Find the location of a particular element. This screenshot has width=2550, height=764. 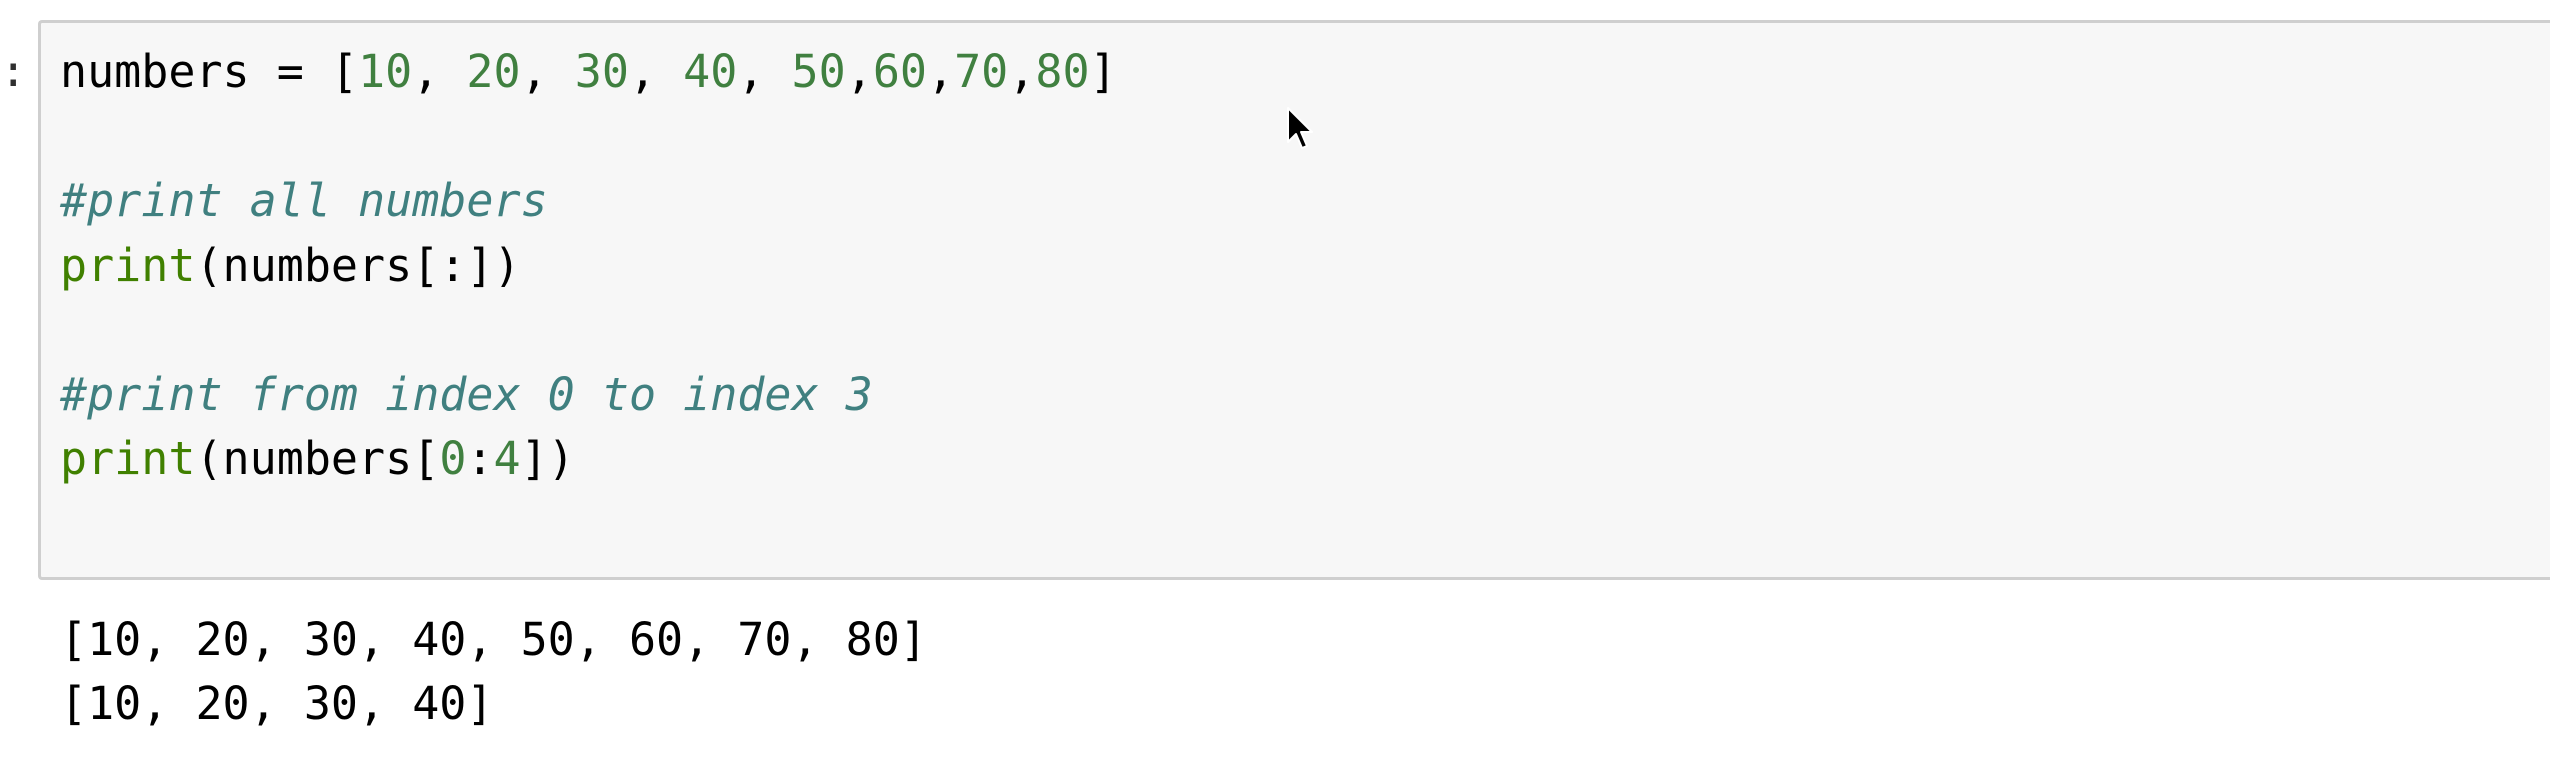

code-line-3: print(numbers[:]) is located at coordinates (588, 266).